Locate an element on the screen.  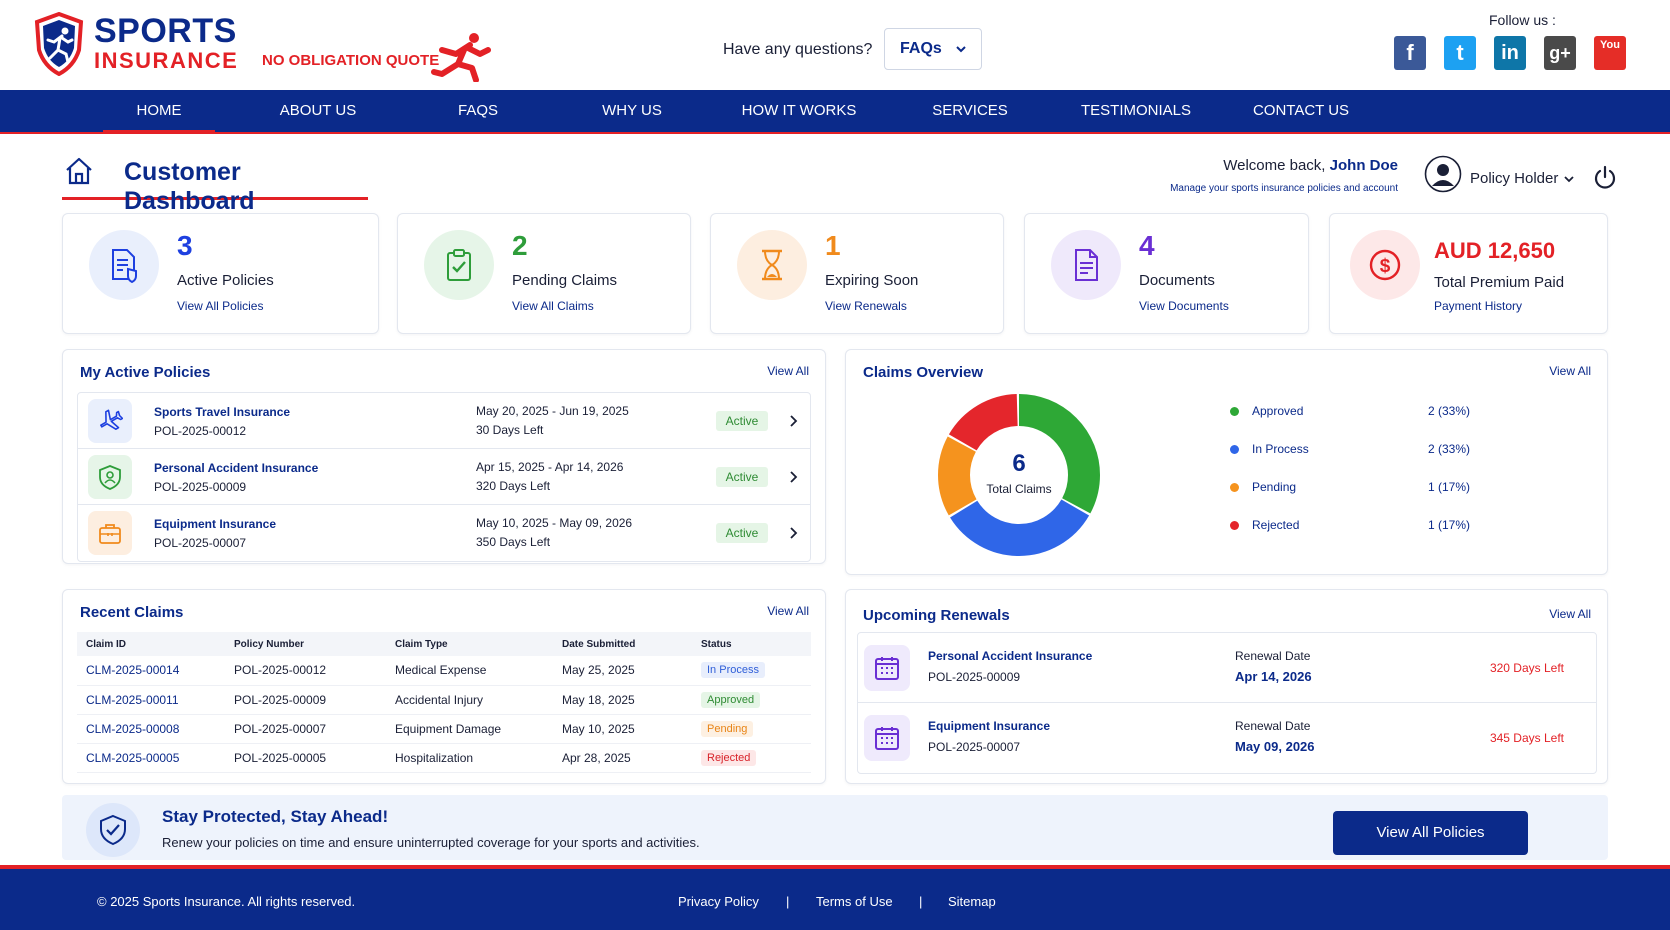
legend-value: 1 (17%) is located at coordinates (1449, 487).